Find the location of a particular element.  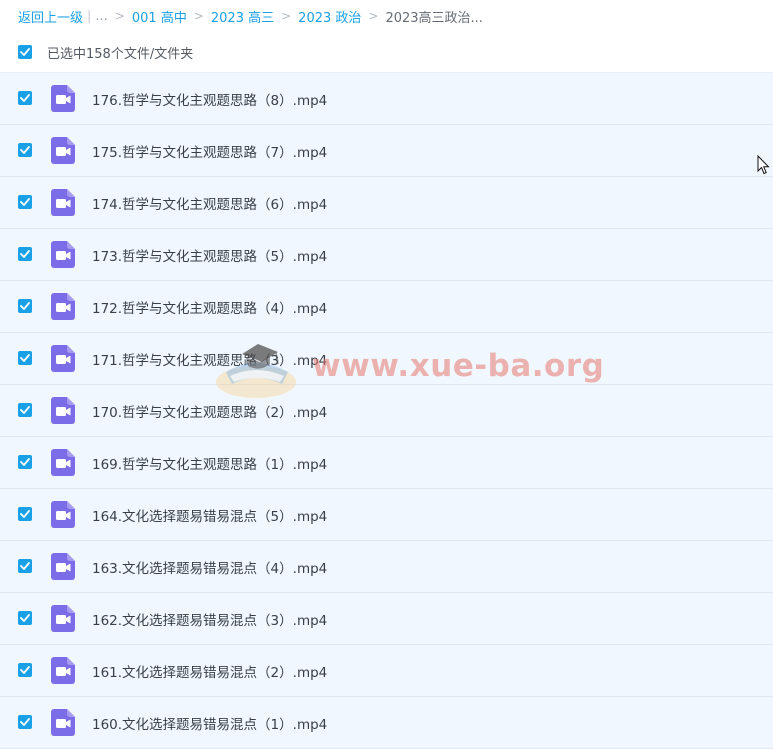

file-row: 162.文化选择题易错易混点（3）.mp4 is located at coordinates (386, 619).